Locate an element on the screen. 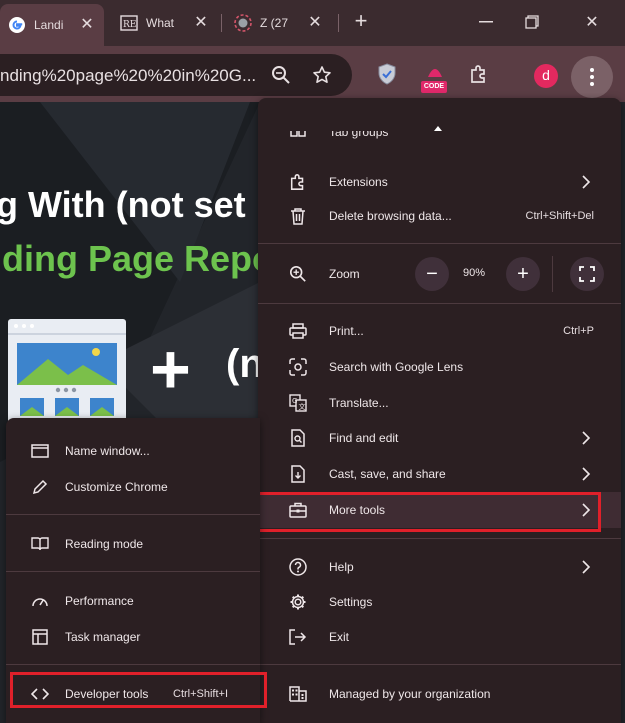 This screenshot has height=723, width=625. submenu-item-reading-mode: Reading mode is located at coordinates (133, 544).